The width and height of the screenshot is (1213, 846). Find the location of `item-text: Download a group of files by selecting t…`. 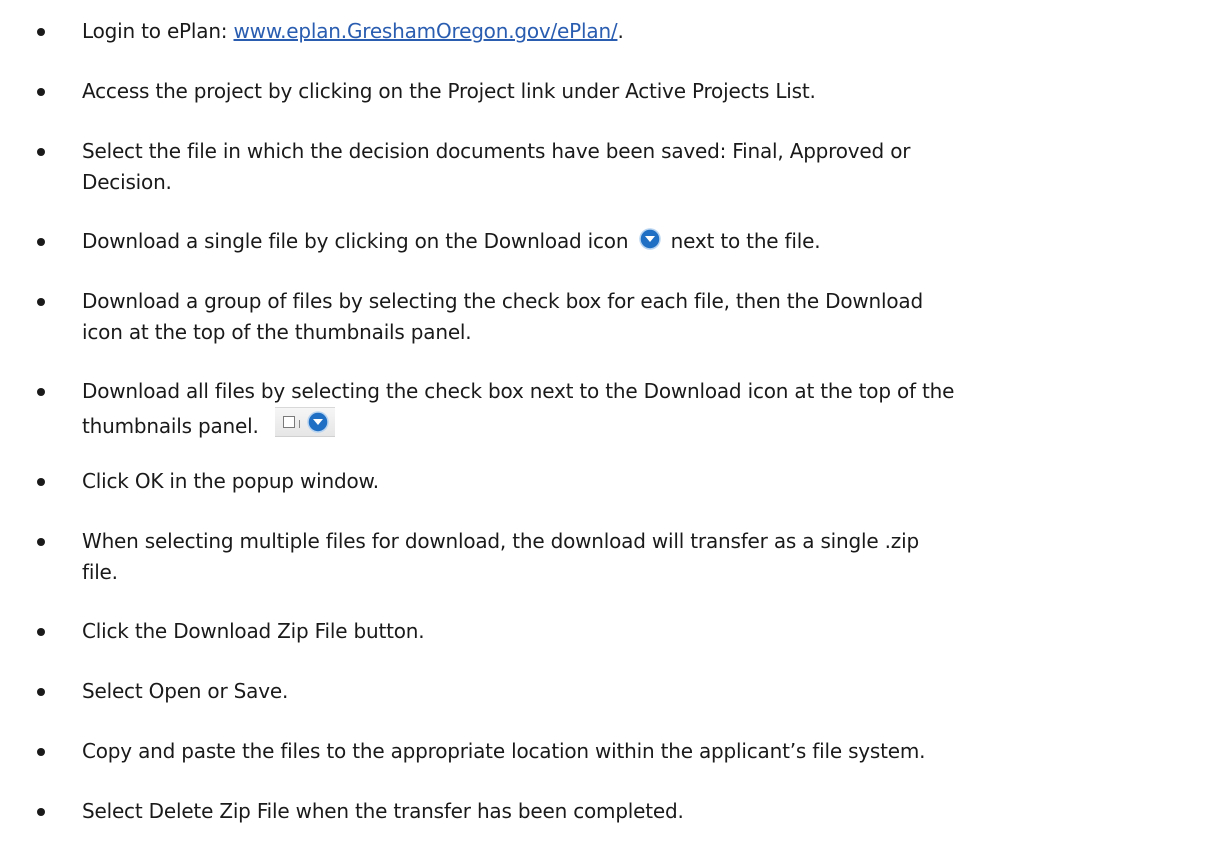

item-text: Download a group of files by selecting t… is located at coordinates (502, 301).